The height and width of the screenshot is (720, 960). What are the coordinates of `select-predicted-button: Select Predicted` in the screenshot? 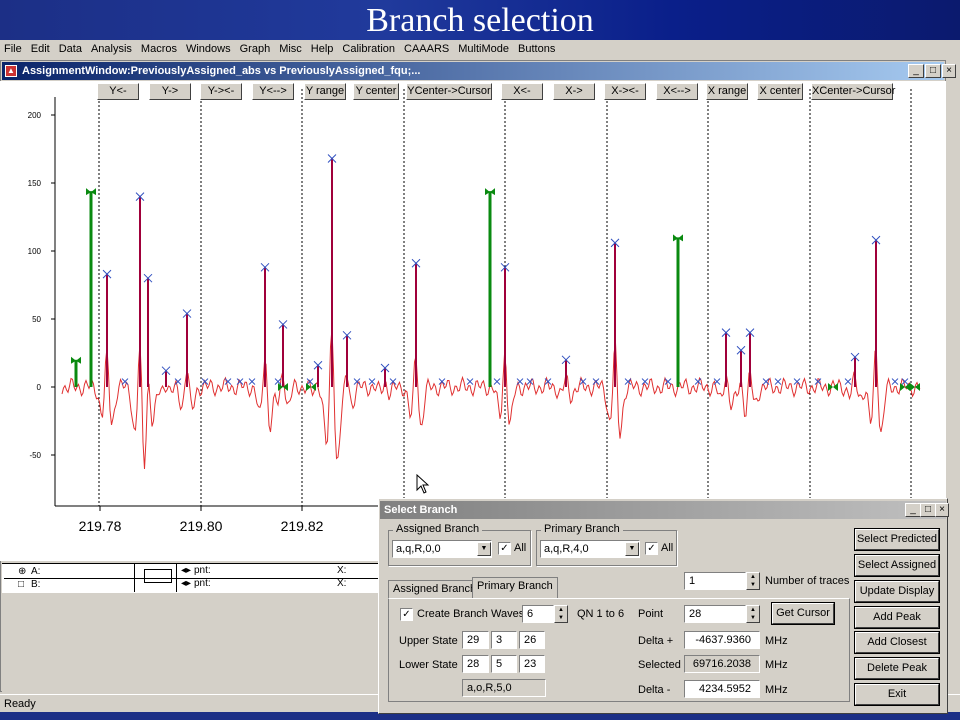 It's located at (897, 539).